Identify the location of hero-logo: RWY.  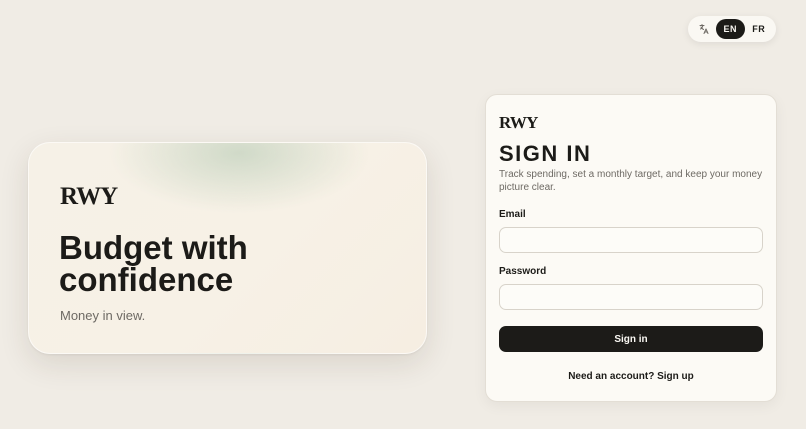
(89, 196).